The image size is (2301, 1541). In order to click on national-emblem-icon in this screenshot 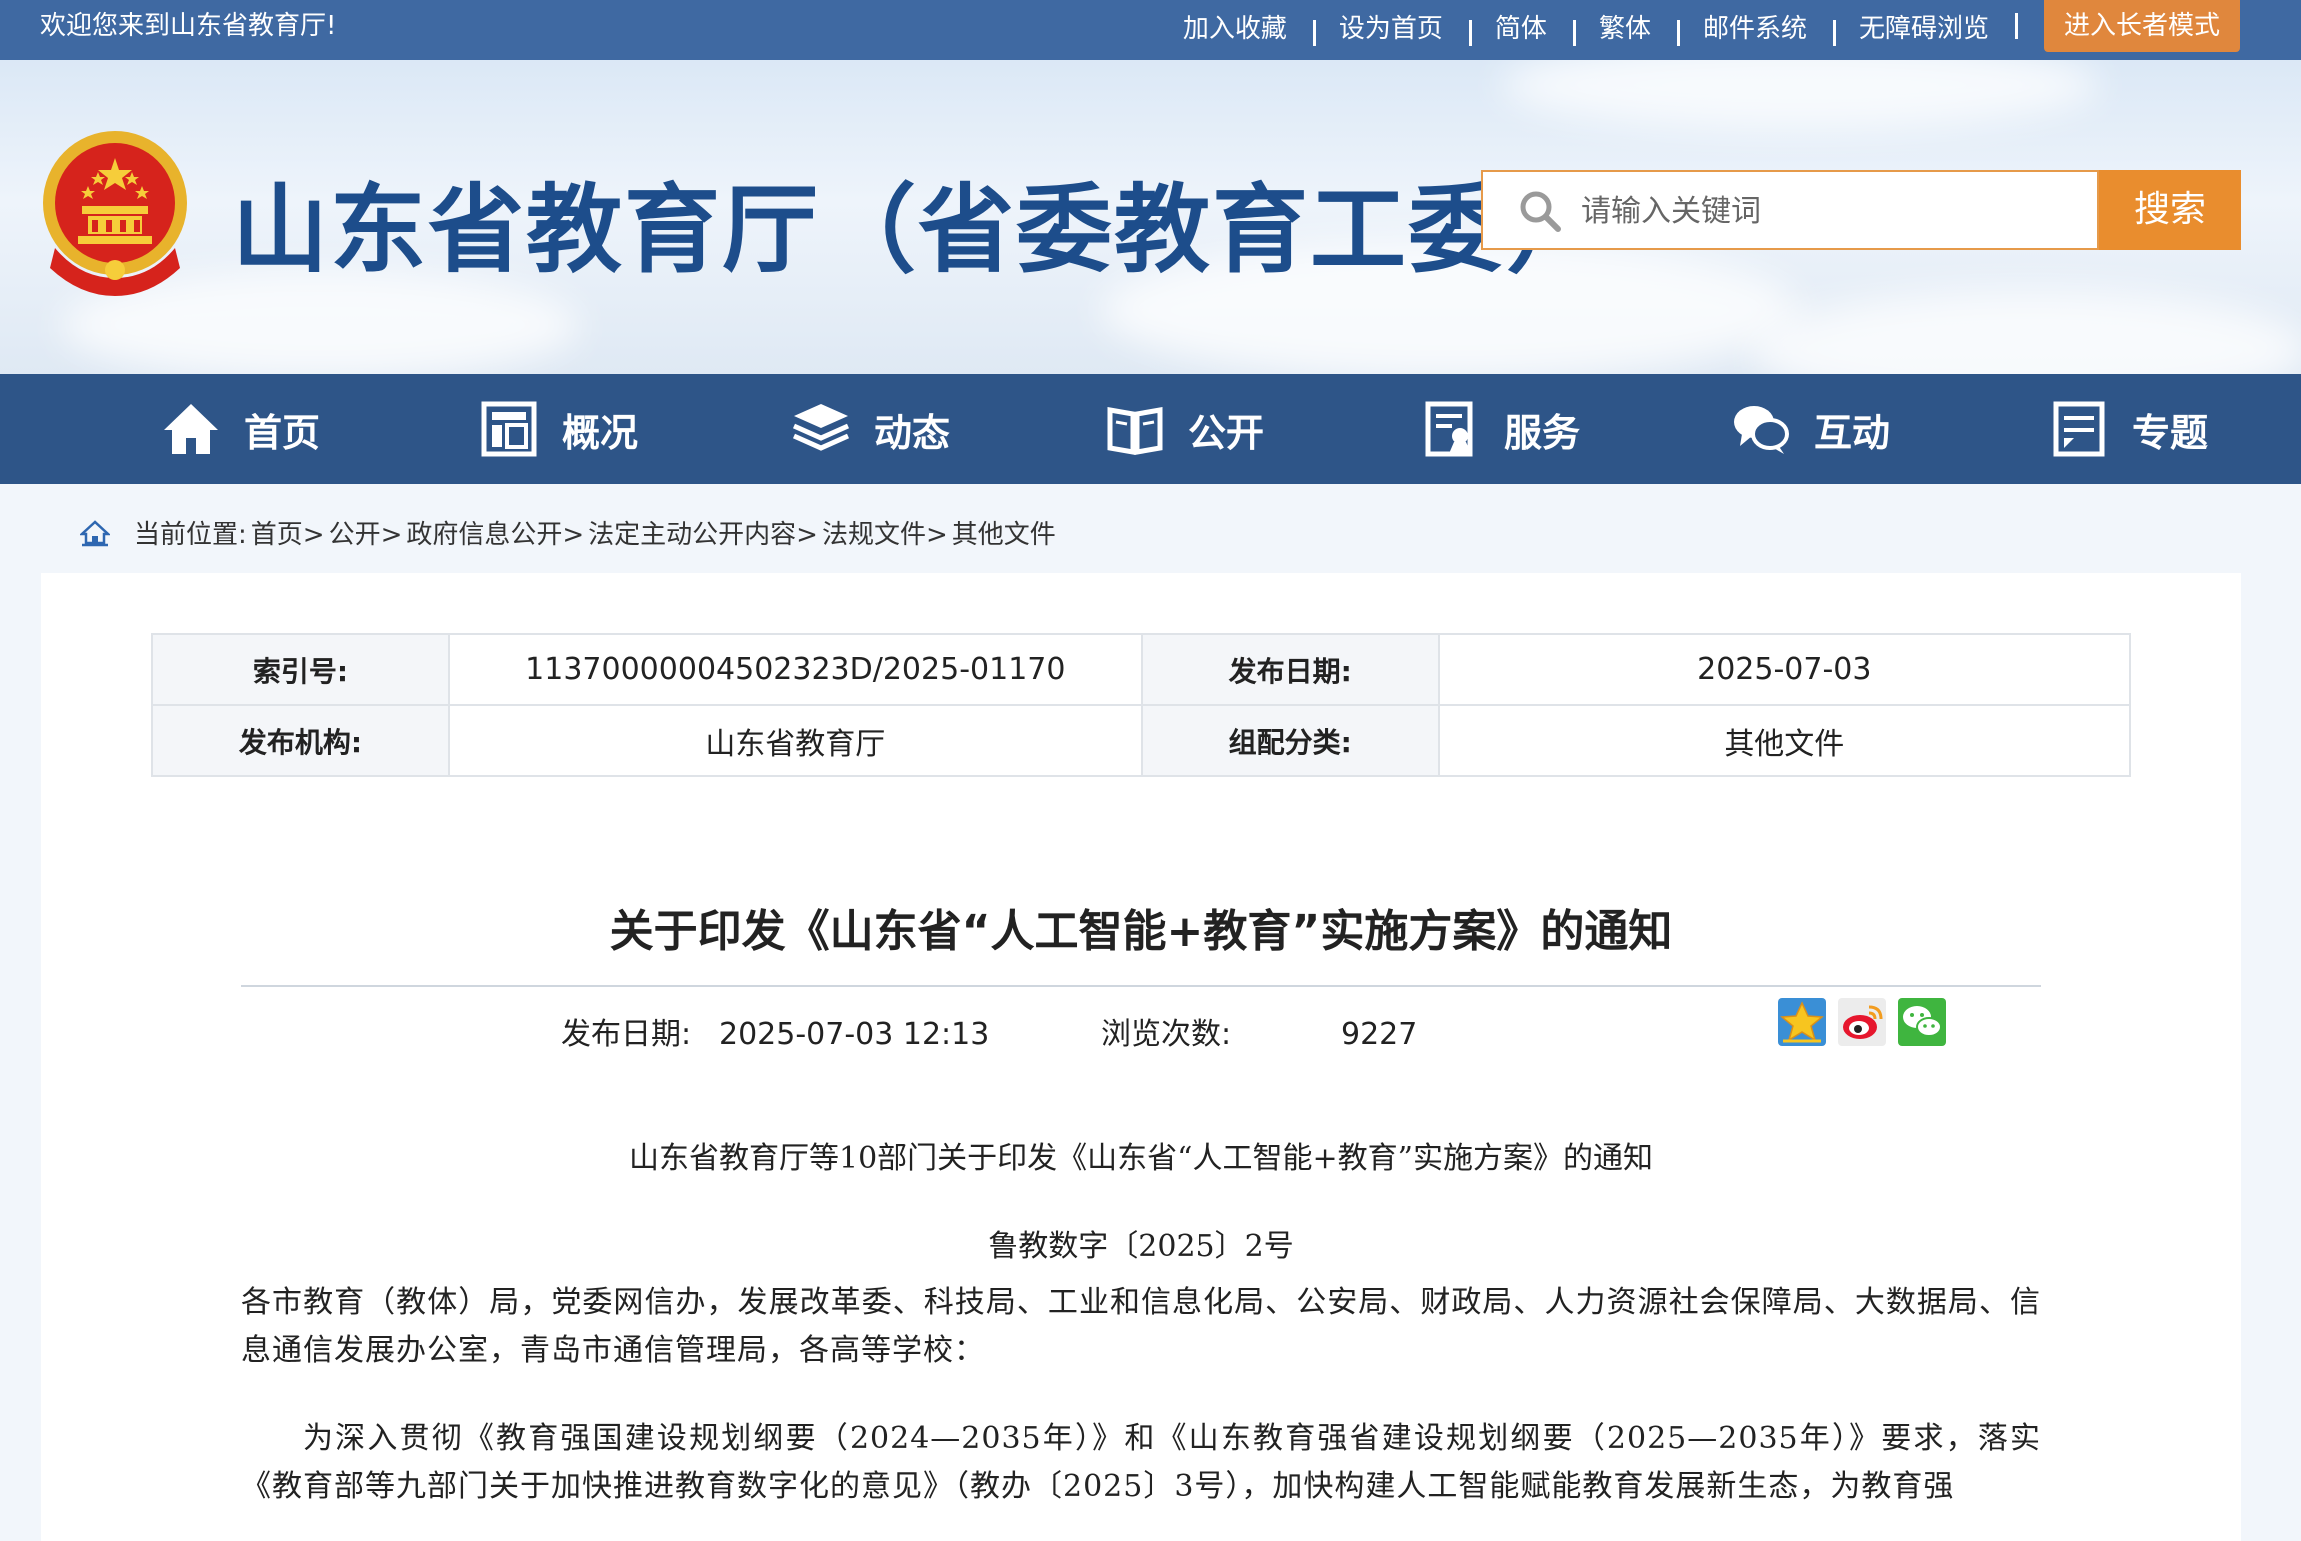, I will do `click(115, 213)`.